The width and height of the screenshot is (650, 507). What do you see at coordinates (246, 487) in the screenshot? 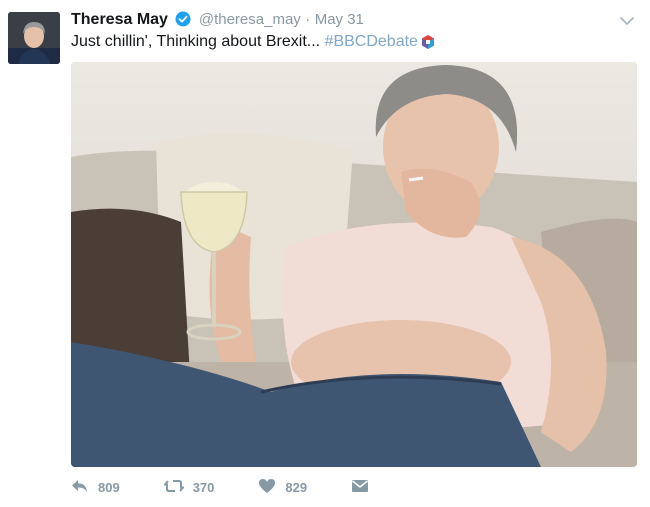
I see `tweet-actions: 809 370 829` at bounding box center [246, 487].